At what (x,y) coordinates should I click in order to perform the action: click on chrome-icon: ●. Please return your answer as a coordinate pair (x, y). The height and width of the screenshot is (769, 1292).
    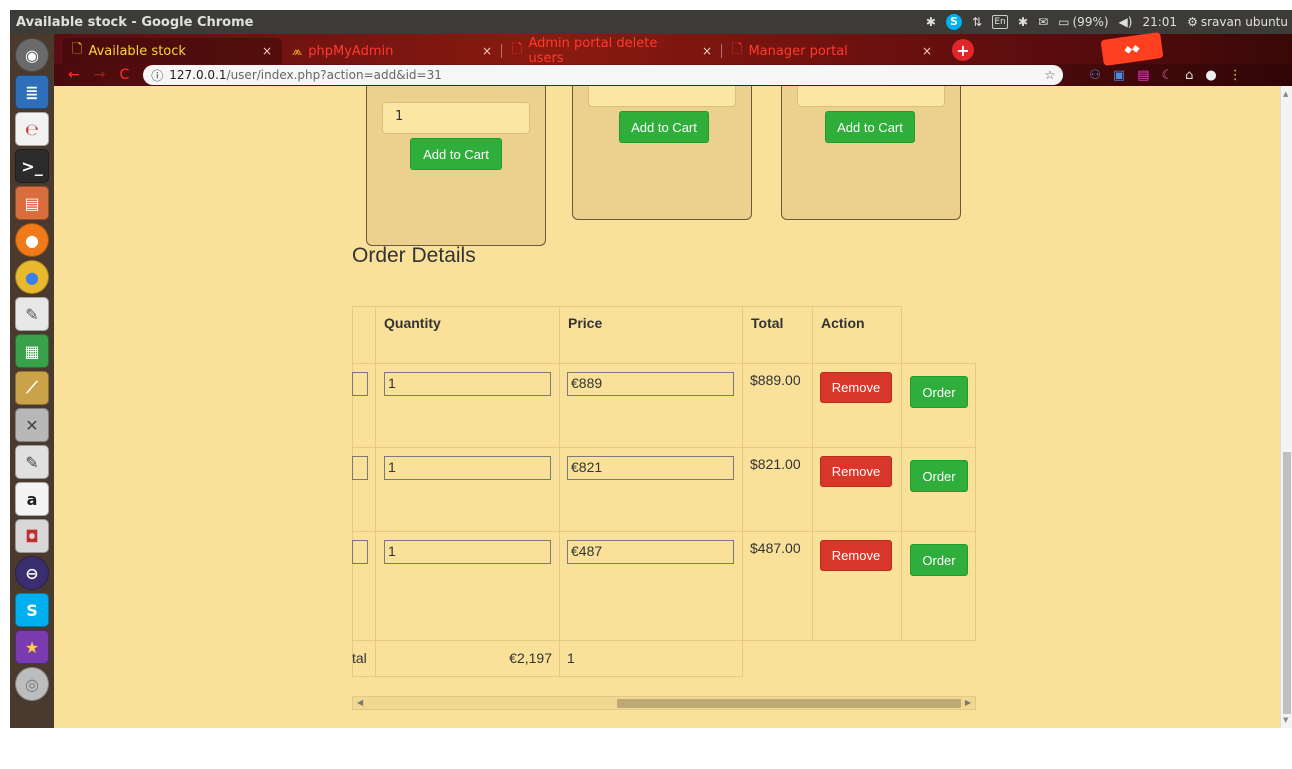
    Looking at the image, I should click on (32, 277).